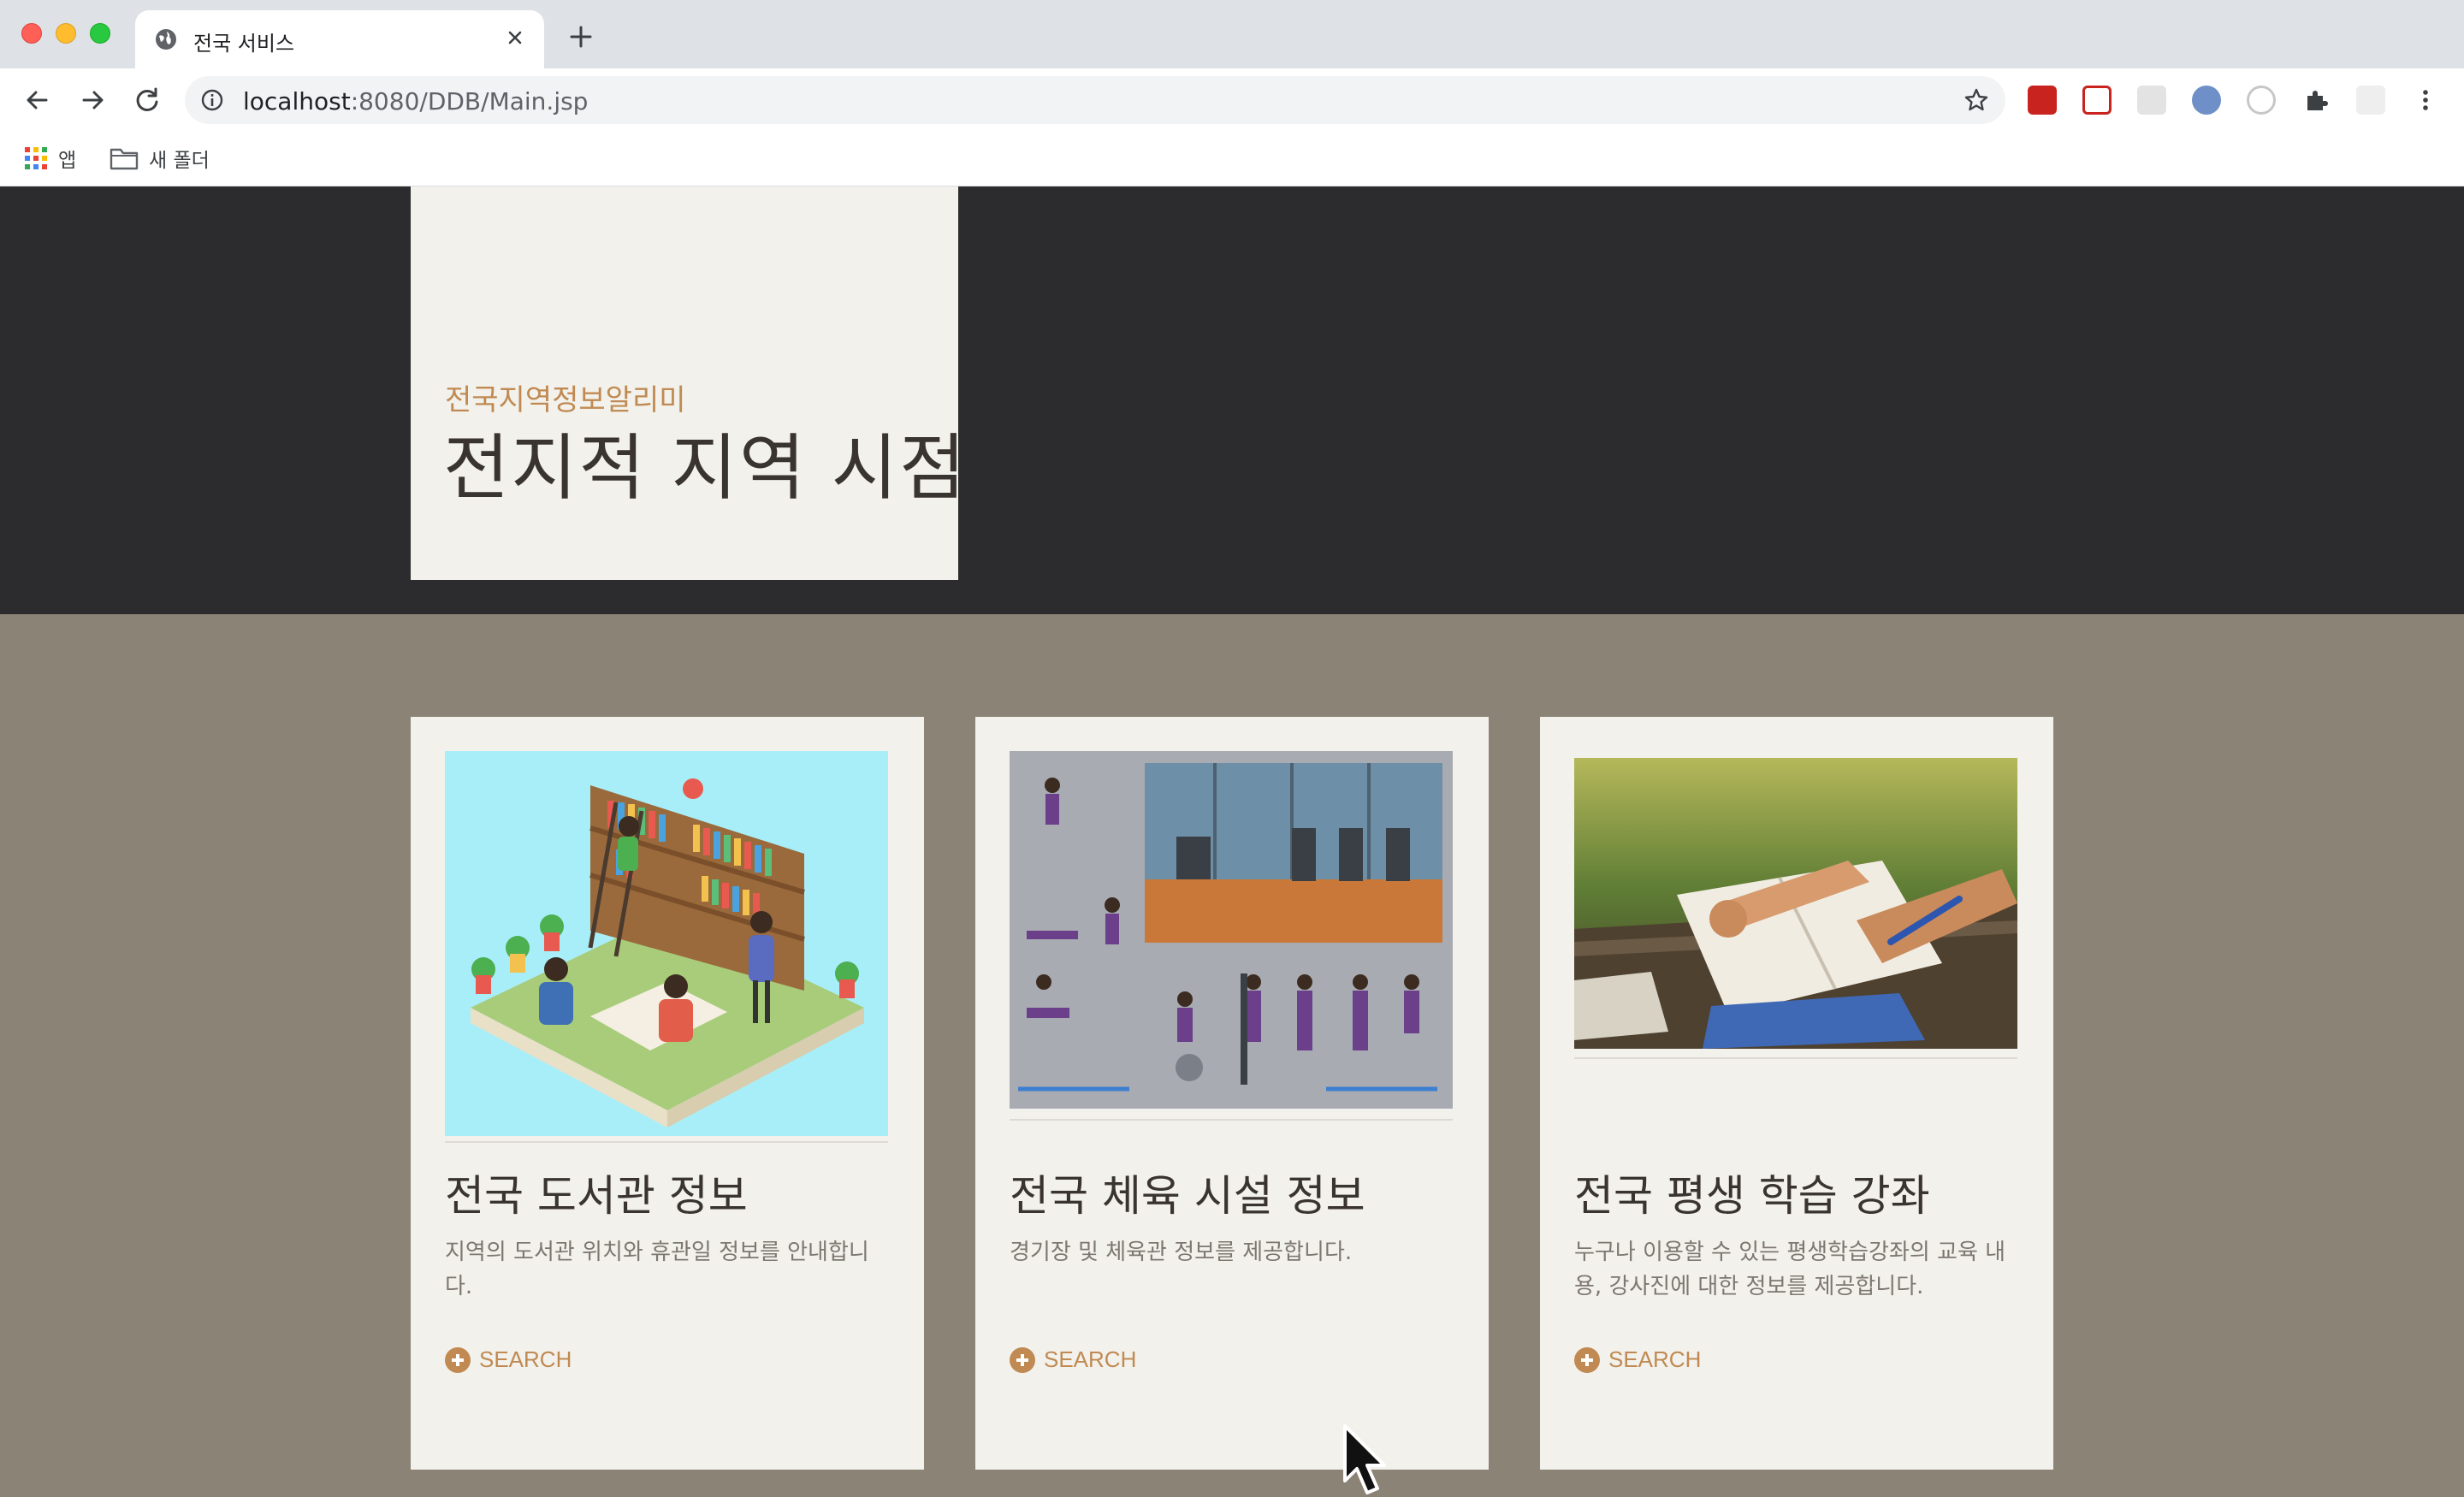 The height and width of the screenshot is (1497, 2464). What do you see at coordinates (580, 36) in the screenshot?
I see `new-tab-button` at bounding box center [580, 36].